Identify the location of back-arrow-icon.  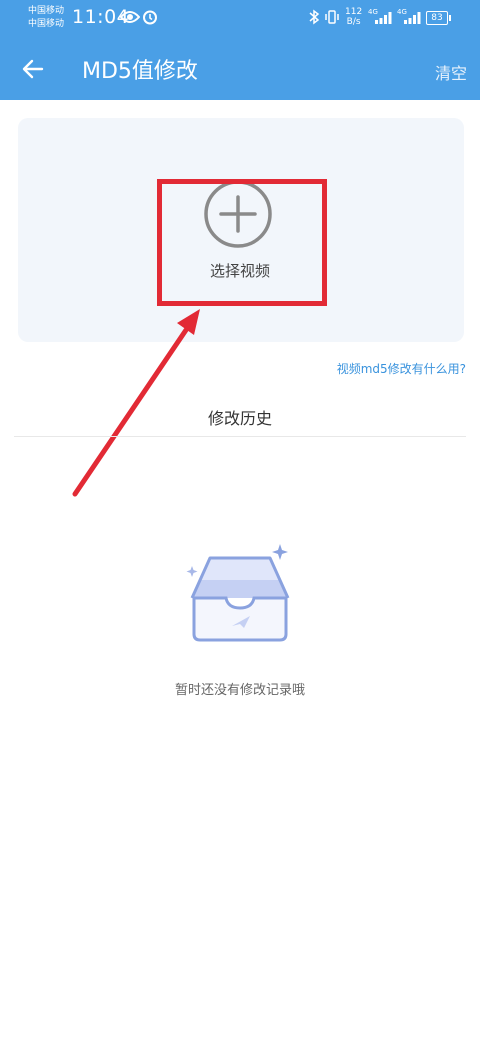
(33, 69).